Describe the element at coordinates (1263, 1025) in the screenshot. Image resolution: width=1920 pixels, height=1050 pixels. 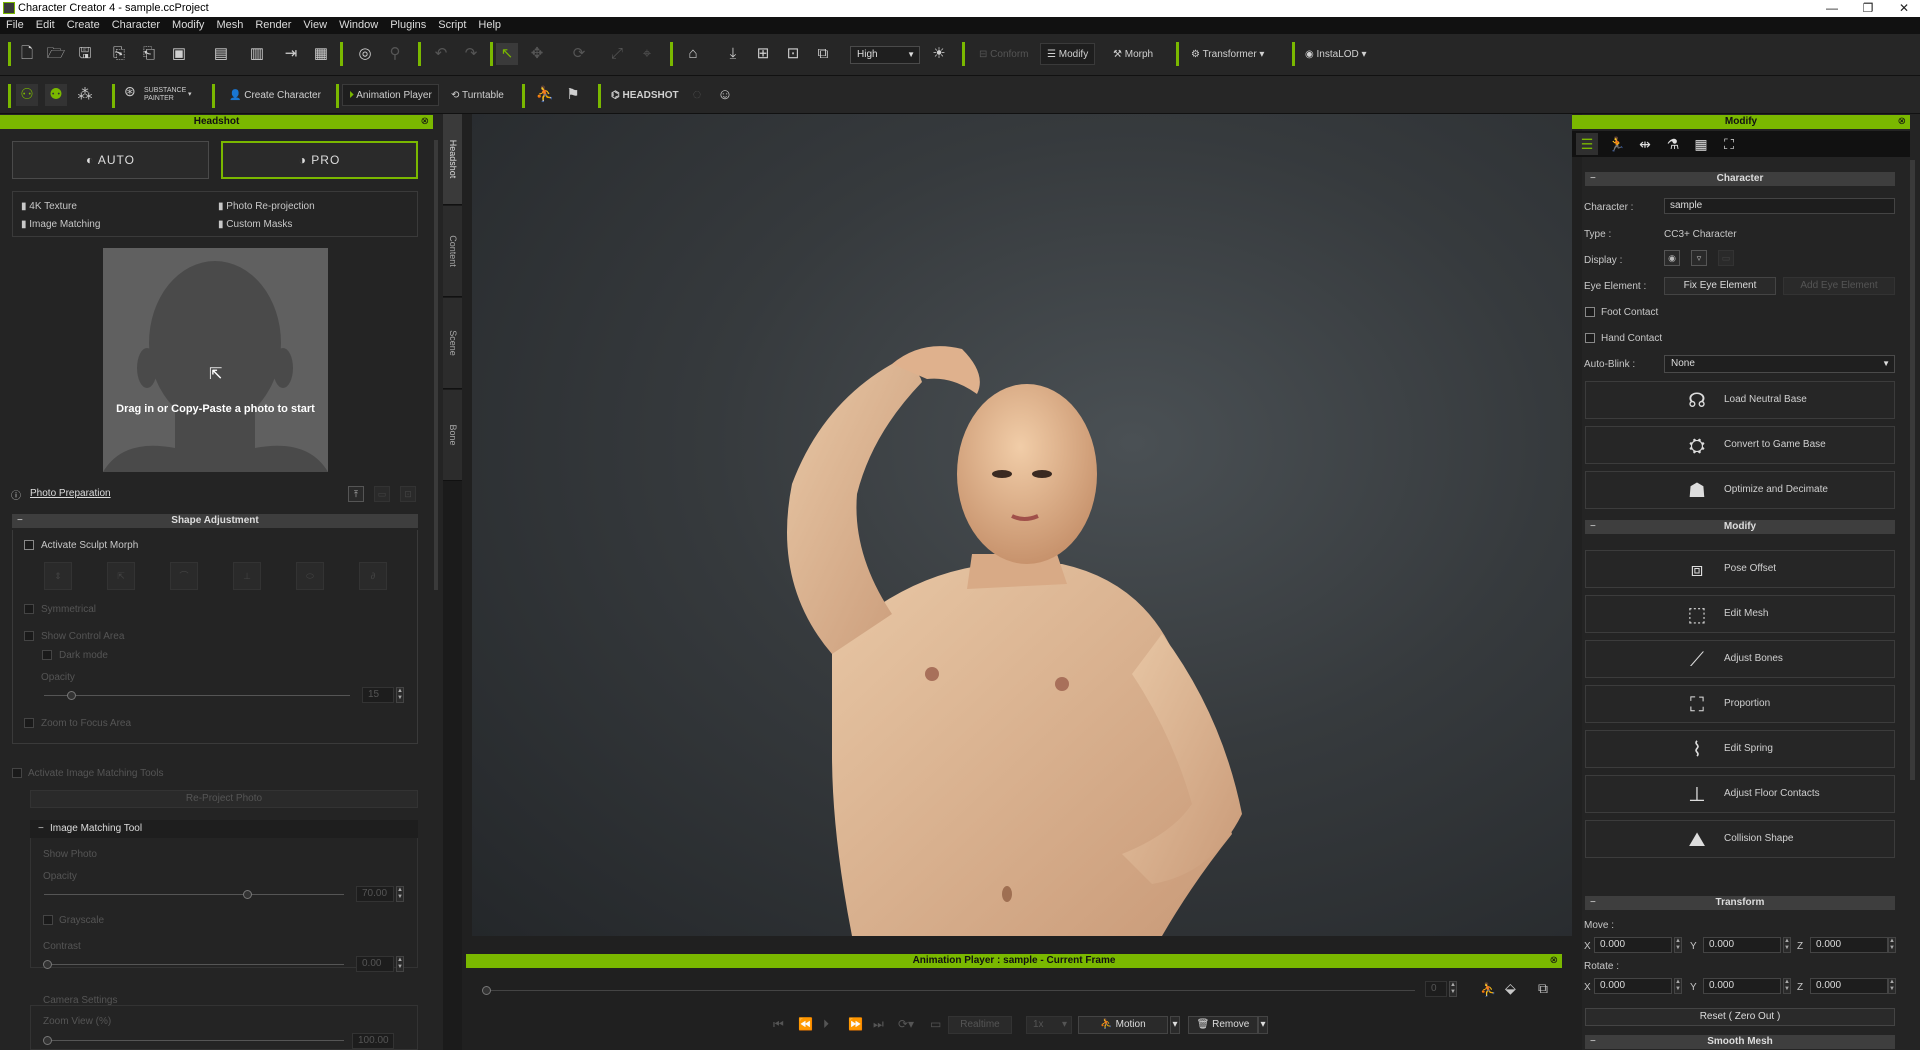
I see `remove-dropdown: ▾` at that location.